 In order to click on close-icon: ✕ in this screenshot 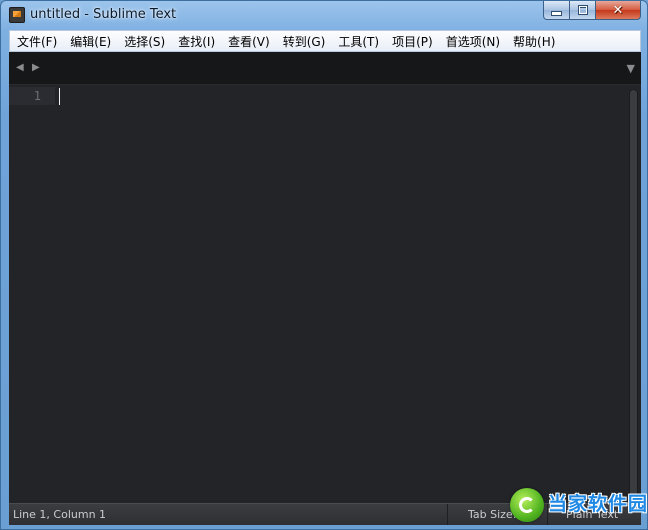, I will do `click(618, 10)`.